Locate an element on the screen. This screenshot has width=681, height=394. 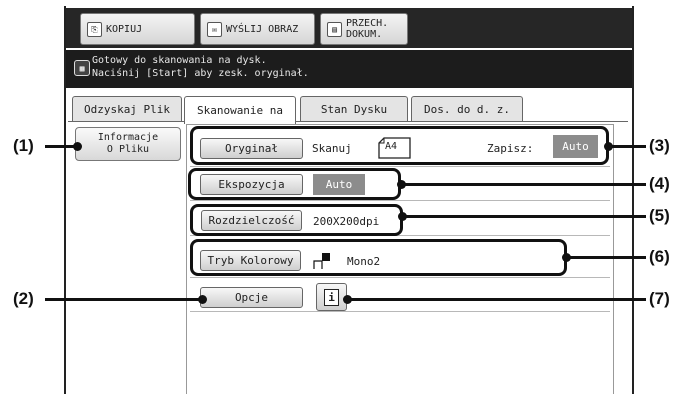
highlight-color-mode-row is located at coordinates (378, 257).